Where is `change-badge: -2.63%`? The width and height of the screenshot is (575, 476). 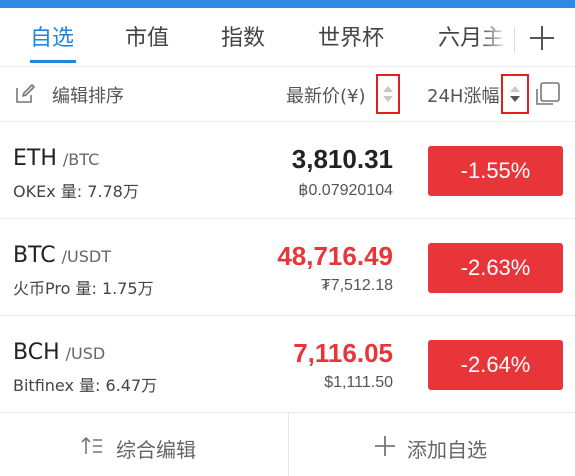
change-badge: -2.63% is located at coordinates (495, 268).